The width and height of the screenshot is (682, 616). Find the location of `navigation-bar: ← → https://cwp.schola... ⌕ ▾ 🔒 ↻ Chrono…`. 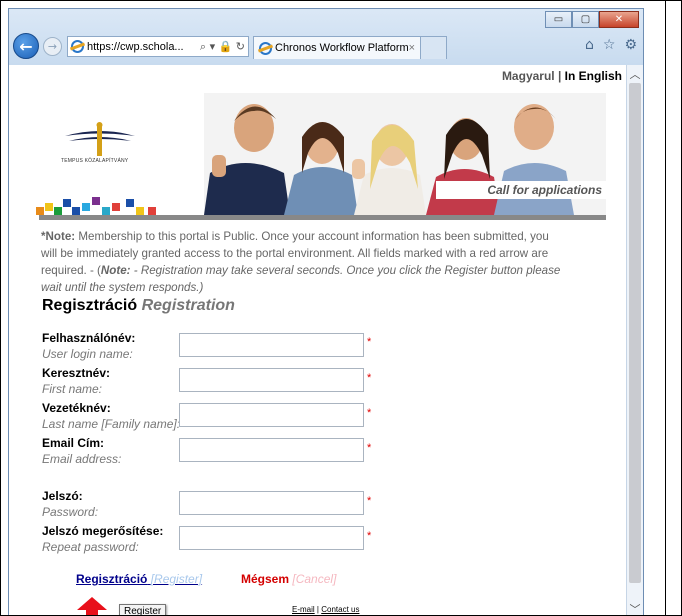

navigation-bar: ← → https://cwp.schola... ⌕ ▾ 🔒 ↻ Chrono… is located at coordinates (327, 47).